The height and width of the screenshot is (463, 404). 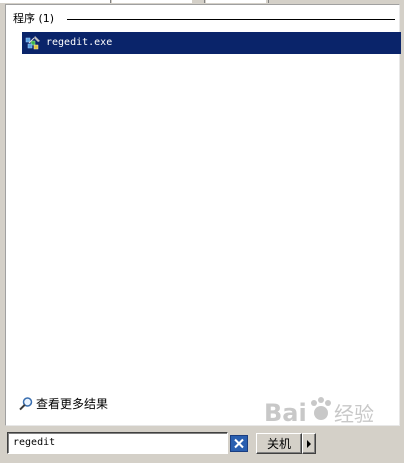 I want to click on search-input: regedit, so click(x=117, y=443).